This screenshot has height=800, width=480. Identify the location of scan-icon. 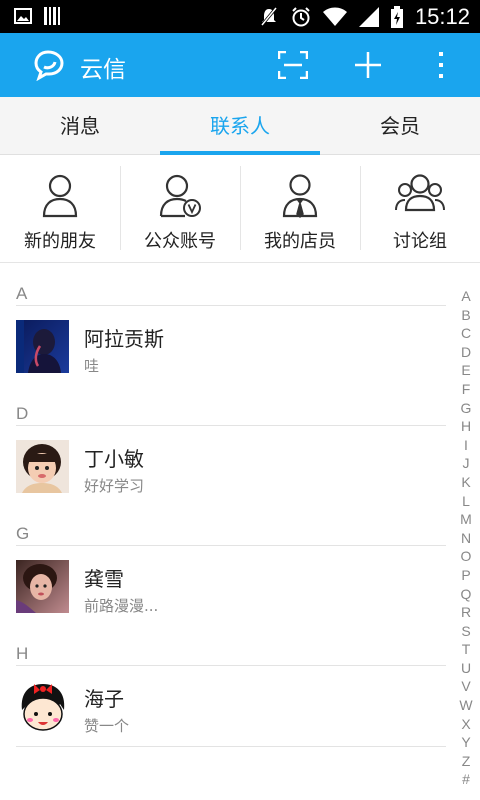
(293, 65).